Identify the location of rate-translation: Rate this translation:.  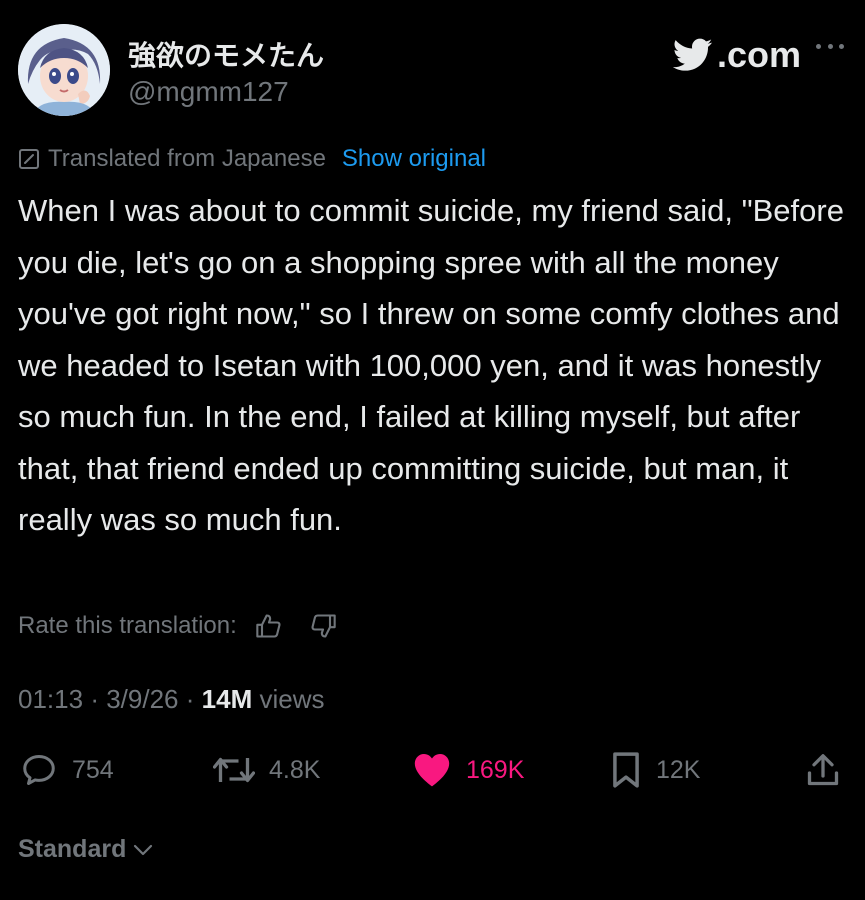
(177, 626).